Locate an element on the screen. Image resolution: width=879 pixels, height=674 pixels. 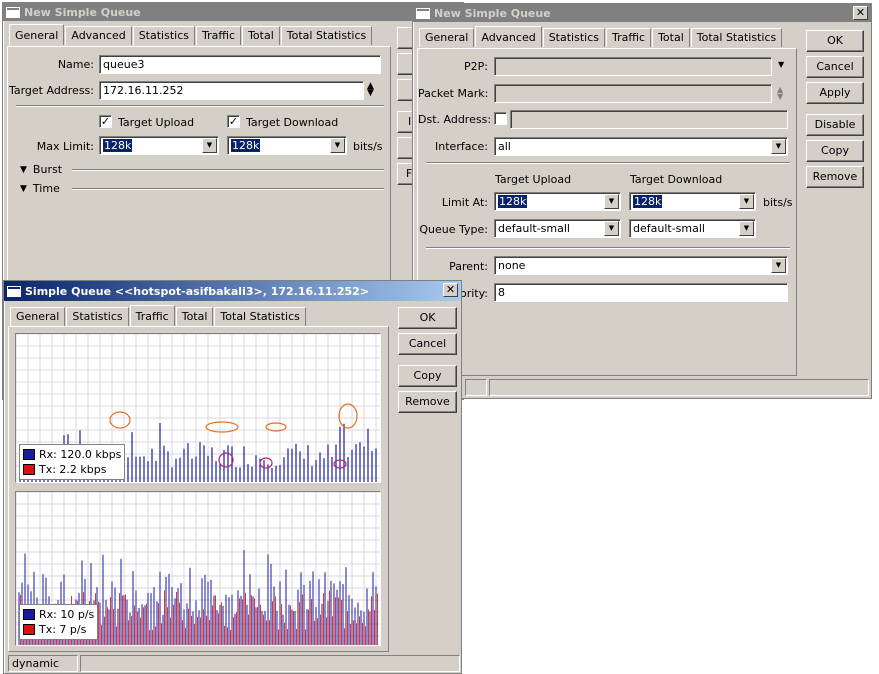
target-upload-checkbox: ✓ is located at coordinates (105, 121).